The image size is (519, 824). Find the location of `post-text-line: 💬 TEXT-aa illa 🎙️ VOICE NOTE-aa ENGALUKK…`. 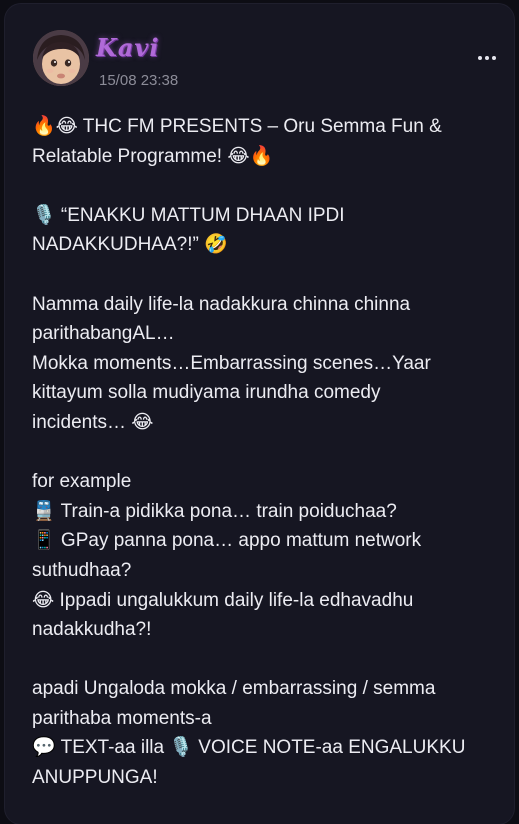

post-text-line: 💬 TEXT-aa illa 🎙️ VOICE NOTE-aa ENGALUKK… is located at coordinates (249, 748).